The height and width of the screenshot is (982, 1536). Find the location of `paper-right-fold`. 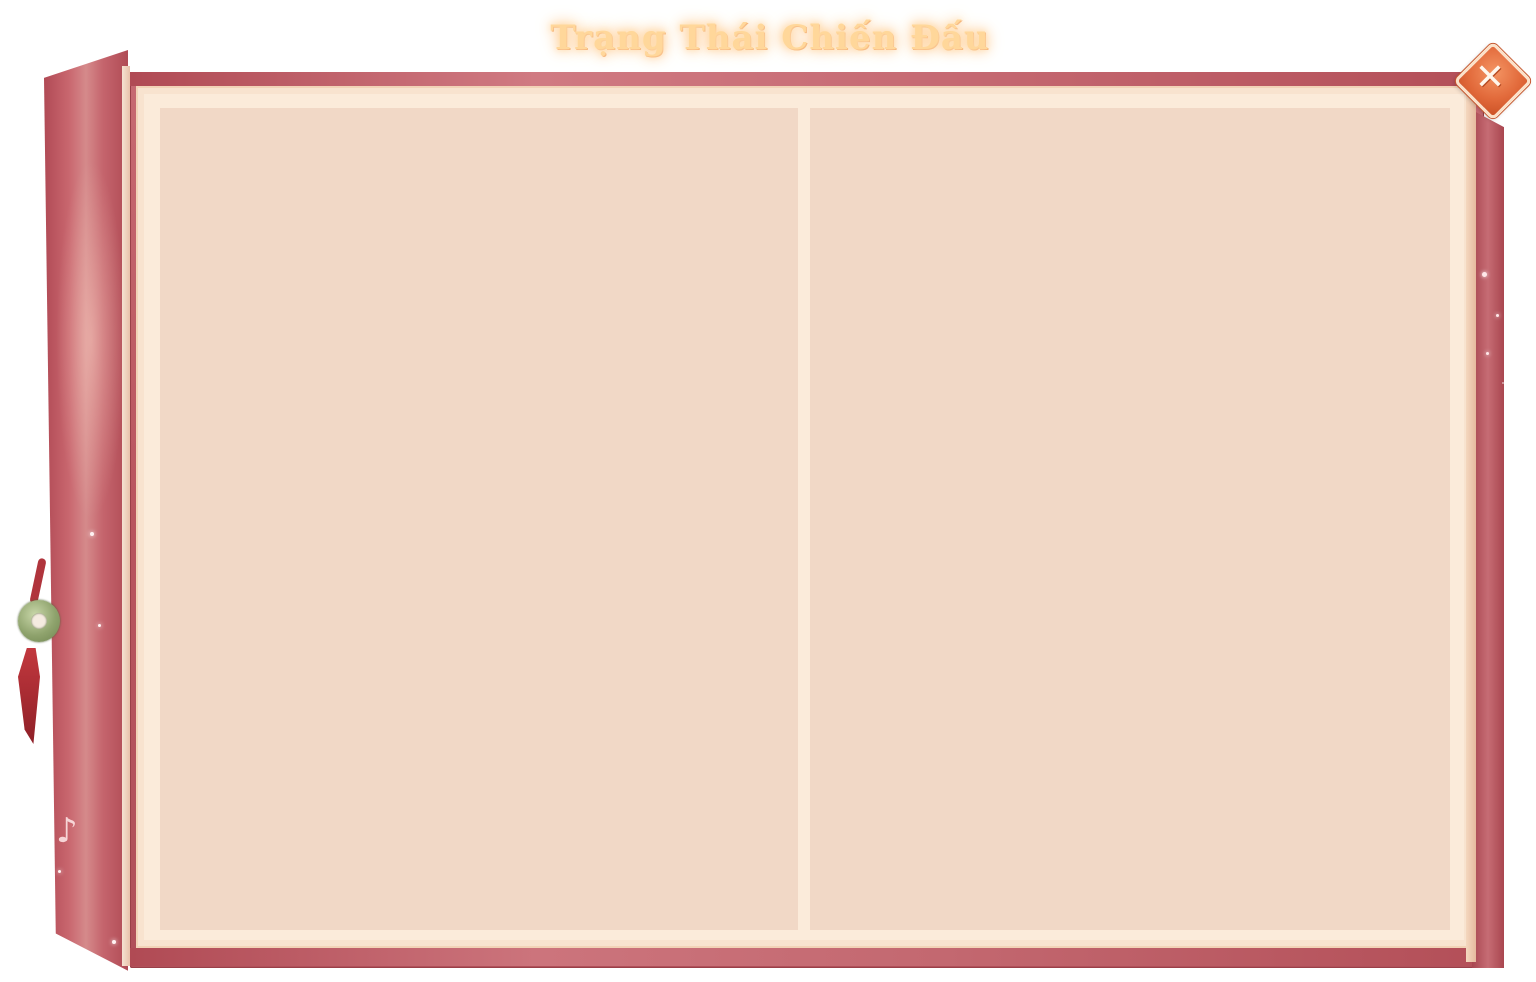

paper-right-fold is located at coordinates (1471, 524).